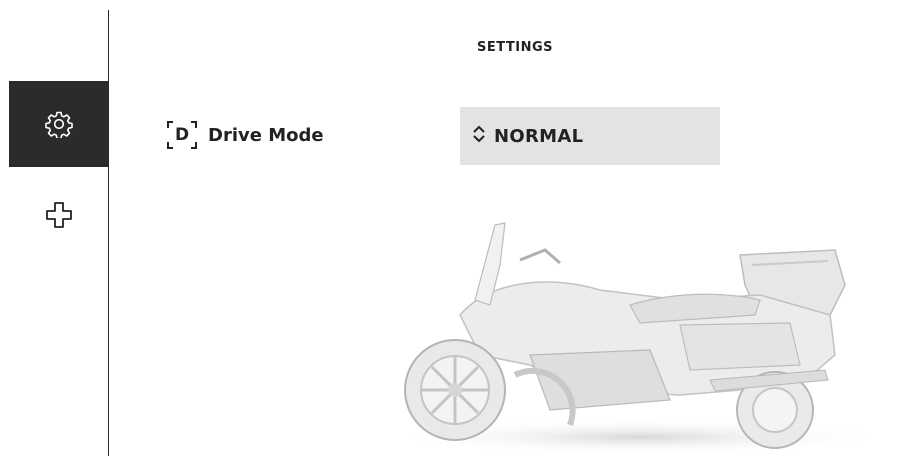 The image size is (920, 459). I want to click on drive-mode-value: NORMAL, so click(539, 136).